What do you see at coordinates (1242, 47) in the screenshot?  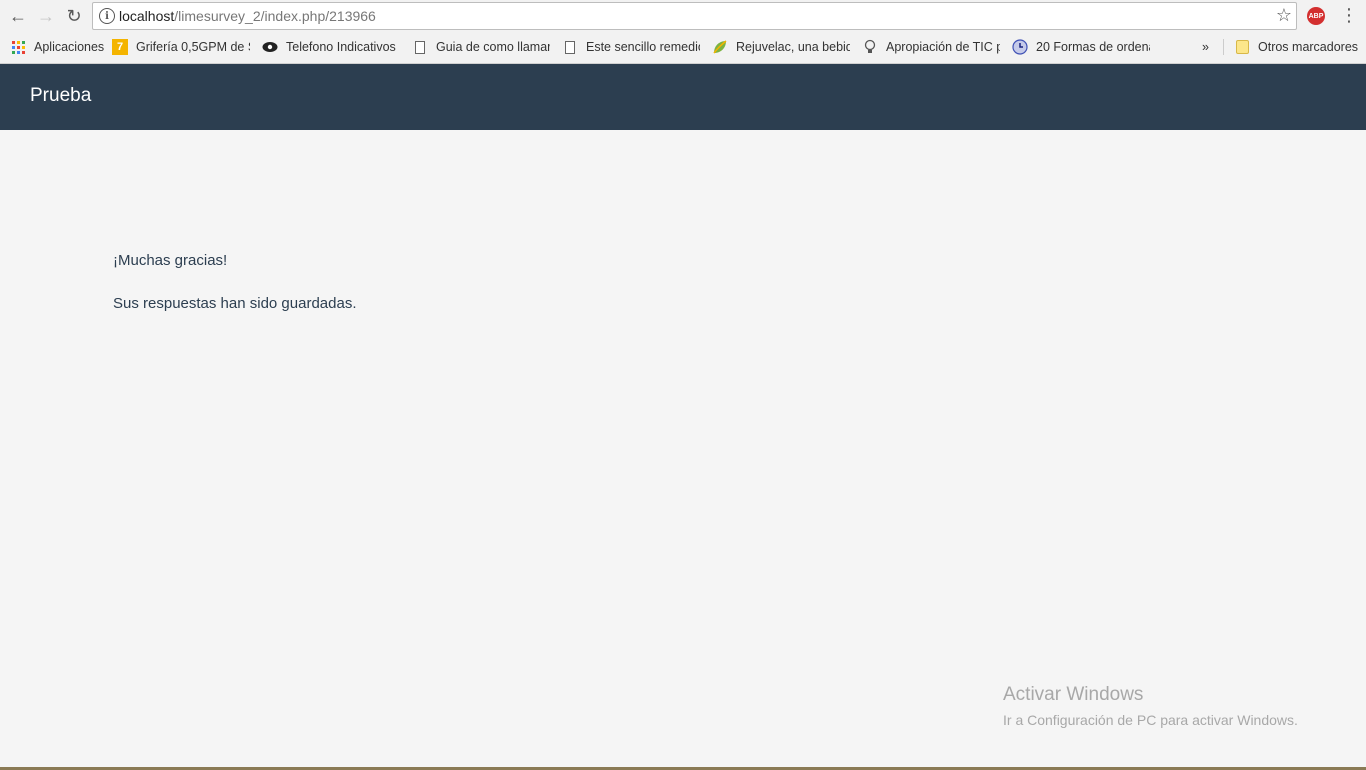 I see `folder-icon` at bounding box center [1242, 47].